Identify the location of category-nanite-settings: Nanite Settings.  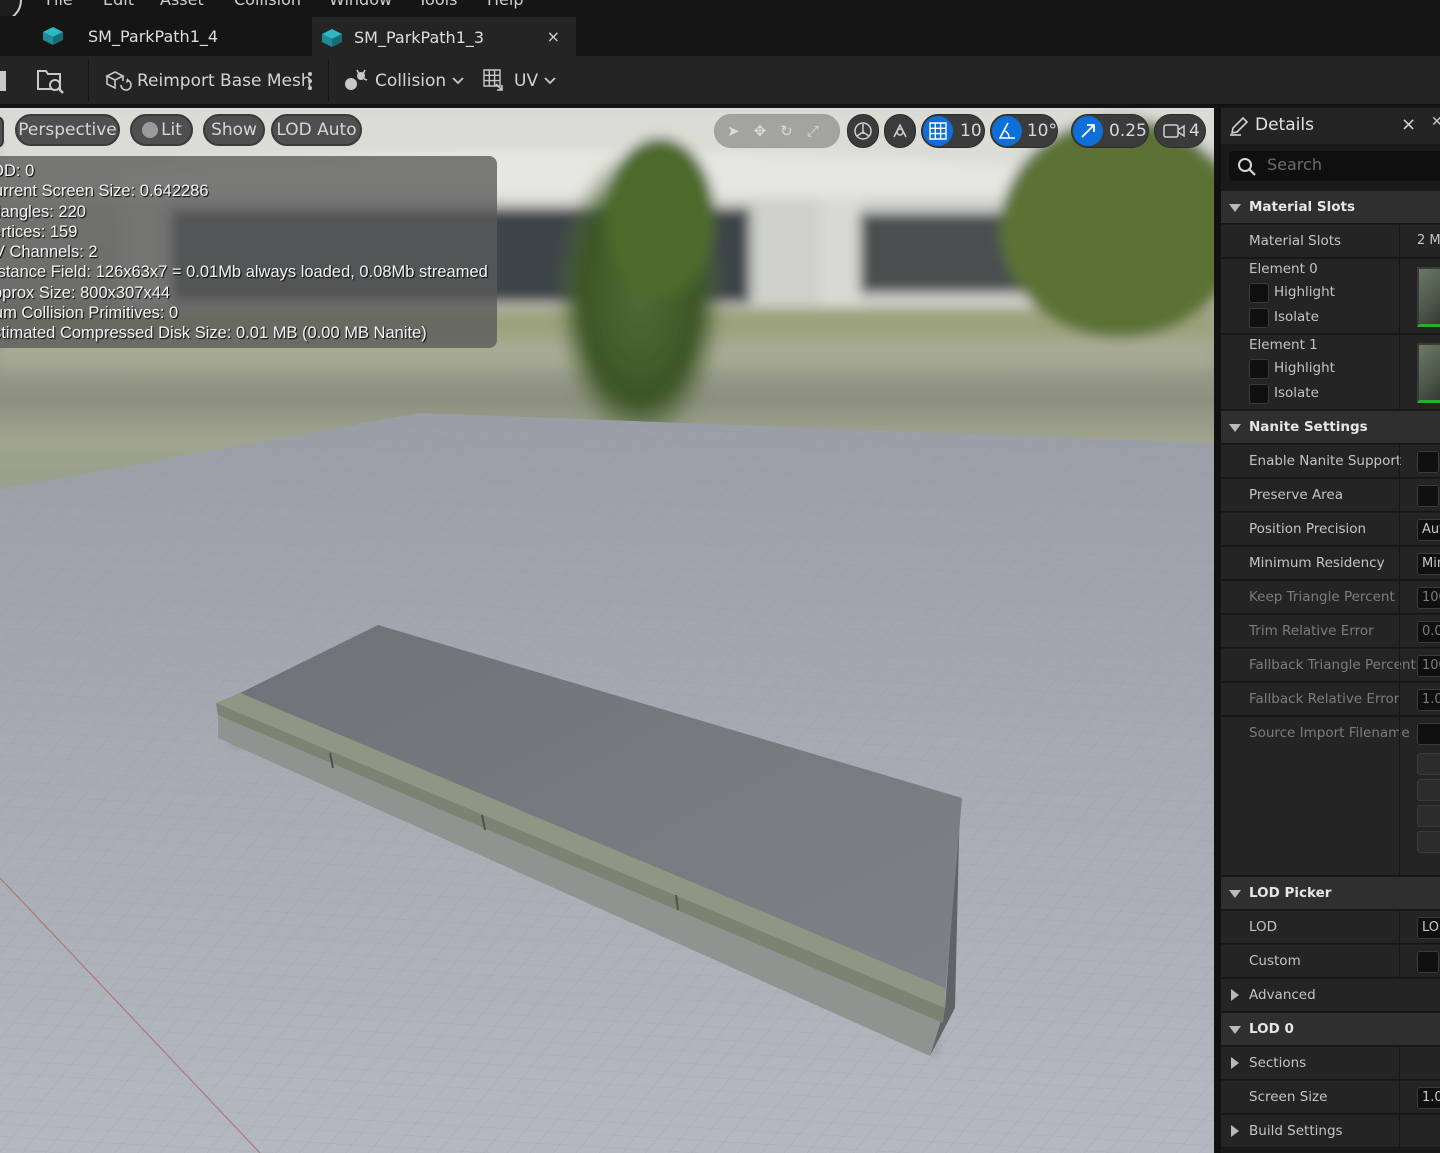
(1330, 427).